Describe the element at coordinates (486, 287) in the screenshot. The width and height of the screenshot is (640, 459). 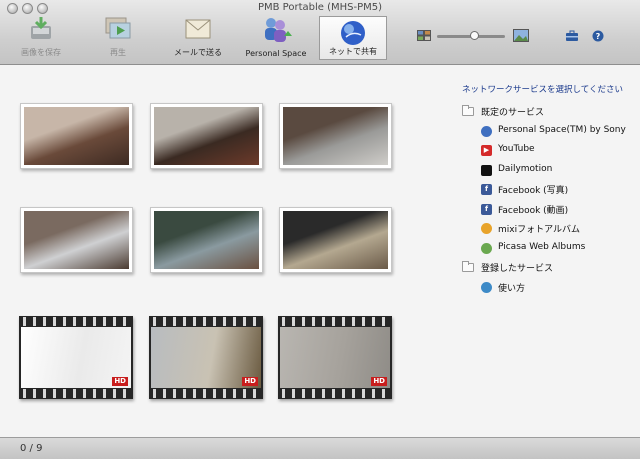
I see `help-globe-icon` at that location.